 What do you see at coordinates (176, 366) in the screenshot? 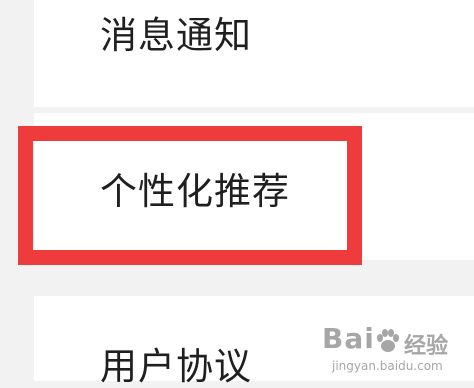
I see `settings-item-label: 用户协议` at bounding box center [176, 366].